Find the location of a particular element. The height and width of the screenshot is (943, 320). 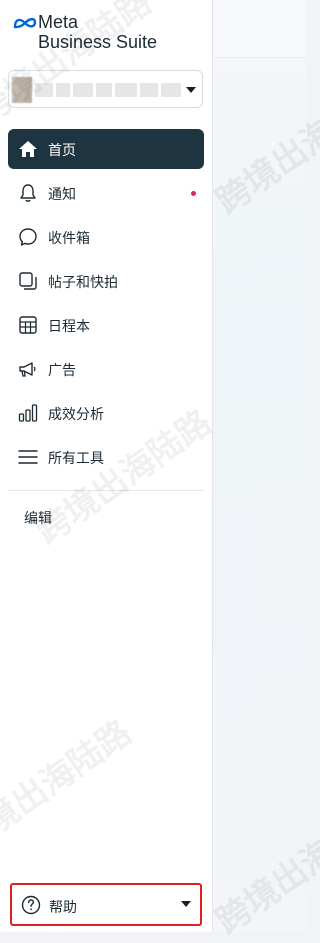

menu-icon is located at coordinates (28, 457).